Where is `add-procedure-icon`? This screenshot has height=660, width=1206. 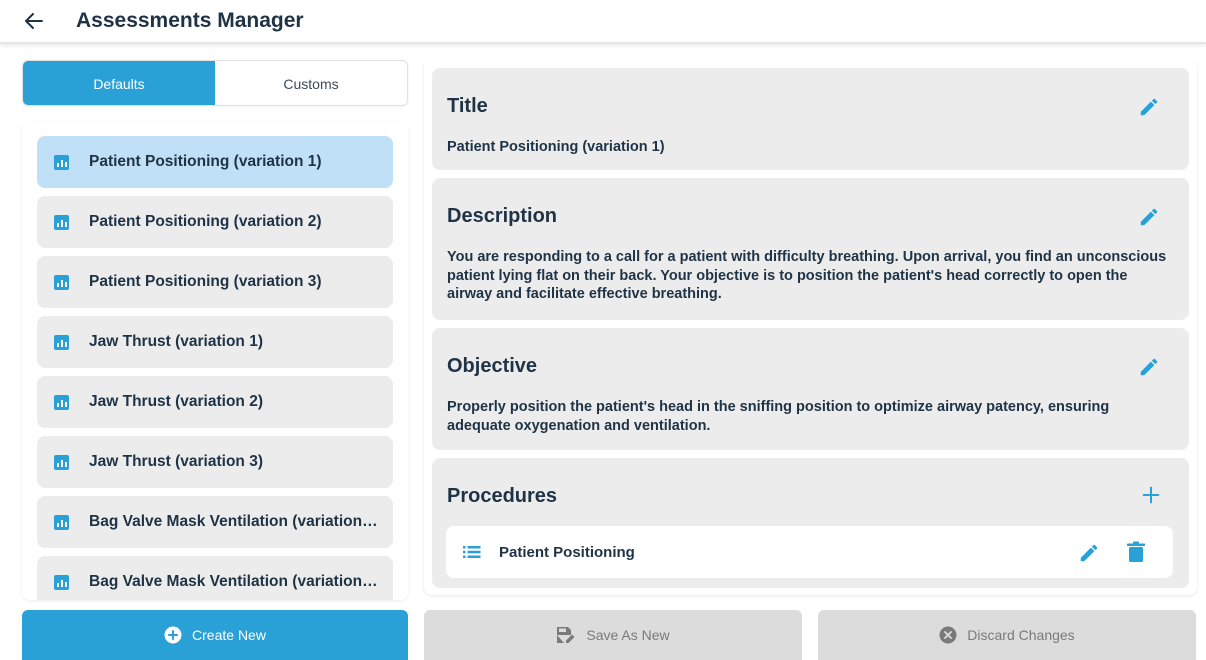 add-procedure-icon is located at coordinates (1151, 495).